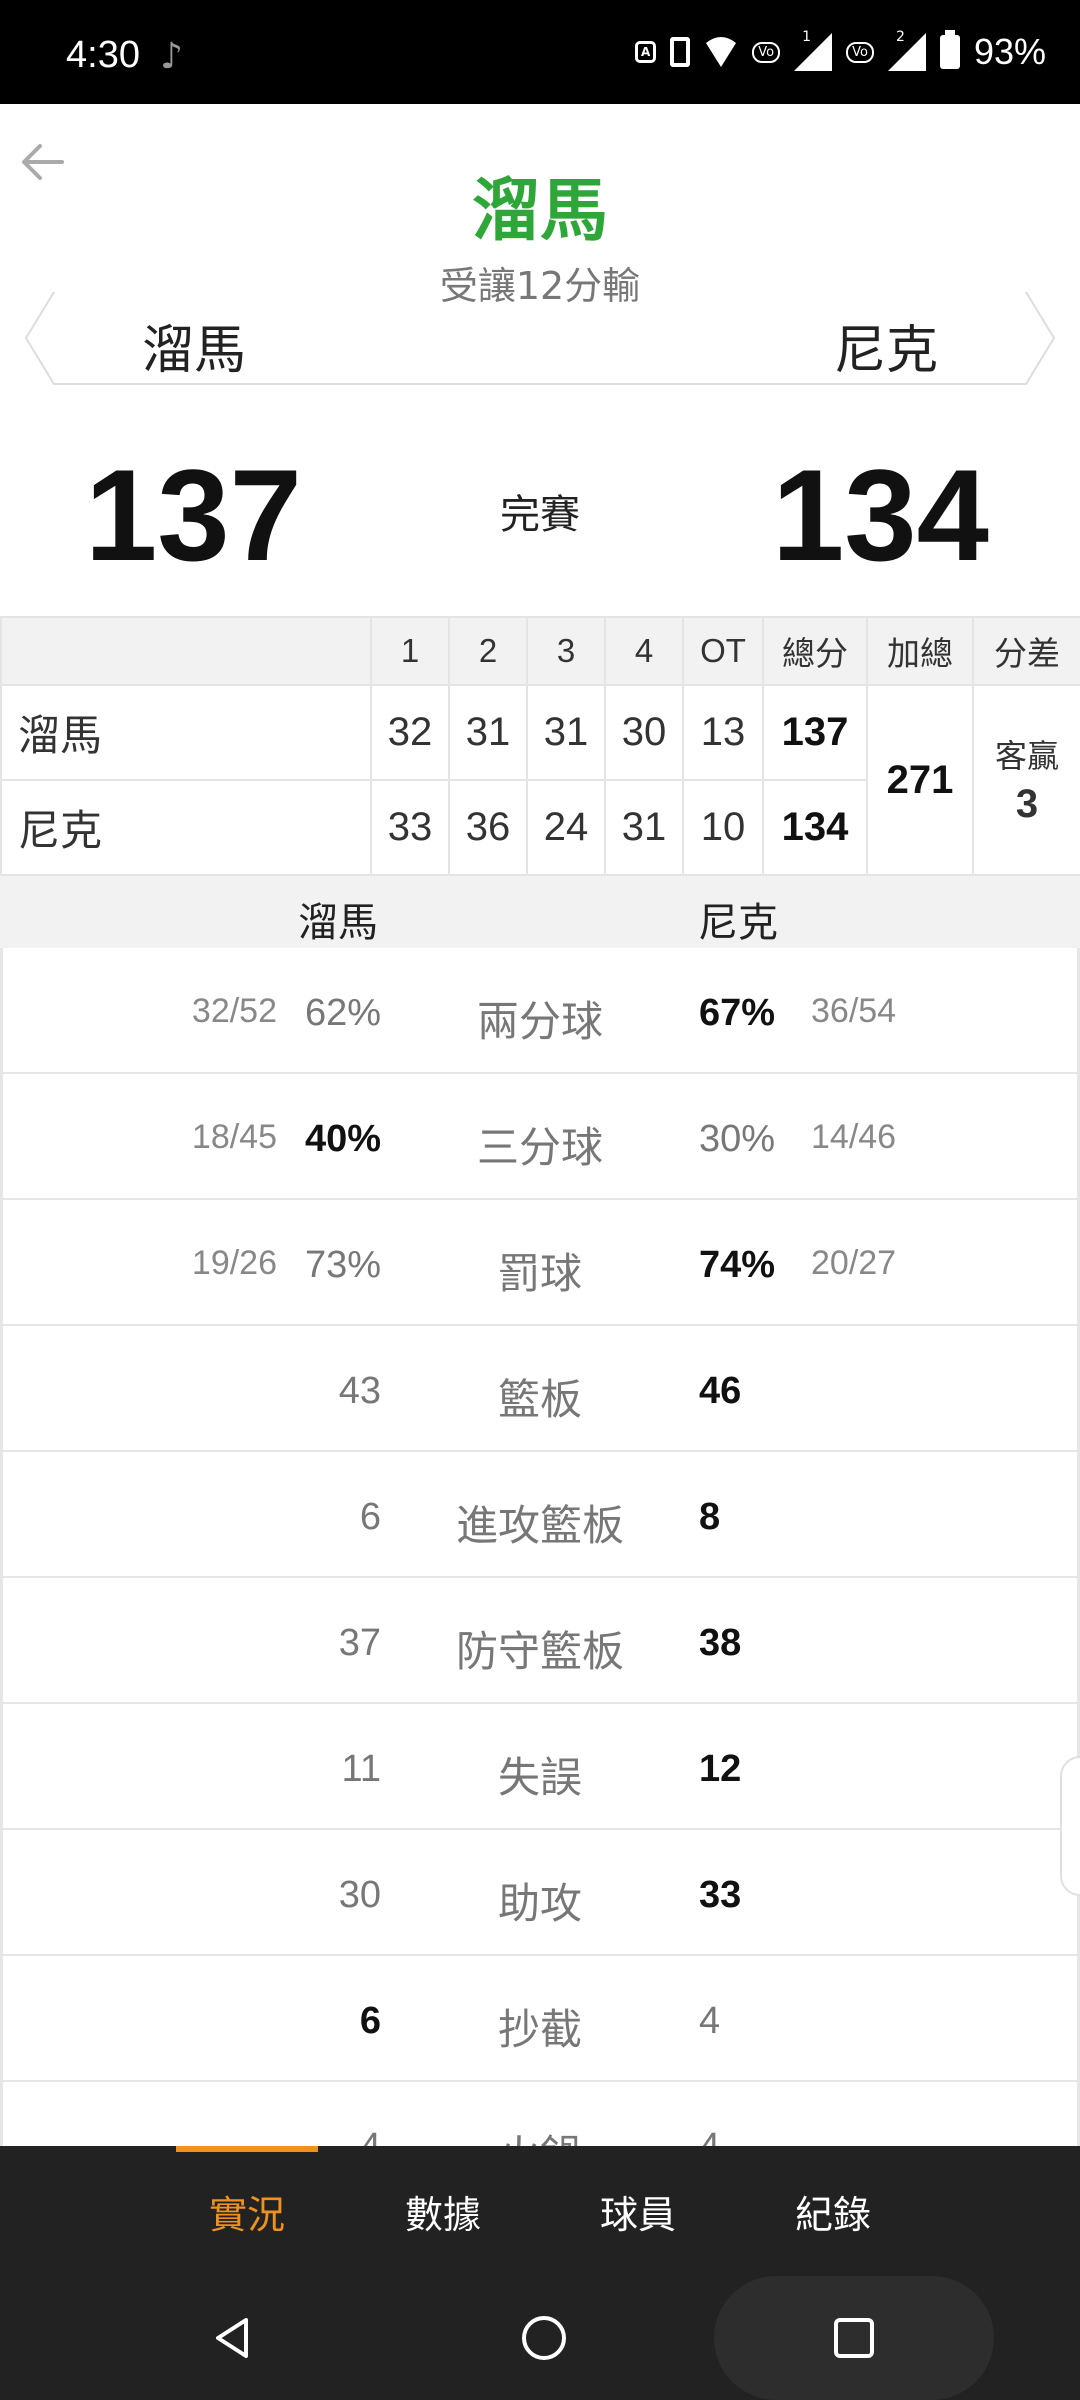  I want to click on table-header-row: 1 2 3 4 OT 總分 加總 分差, so click(540, 651).